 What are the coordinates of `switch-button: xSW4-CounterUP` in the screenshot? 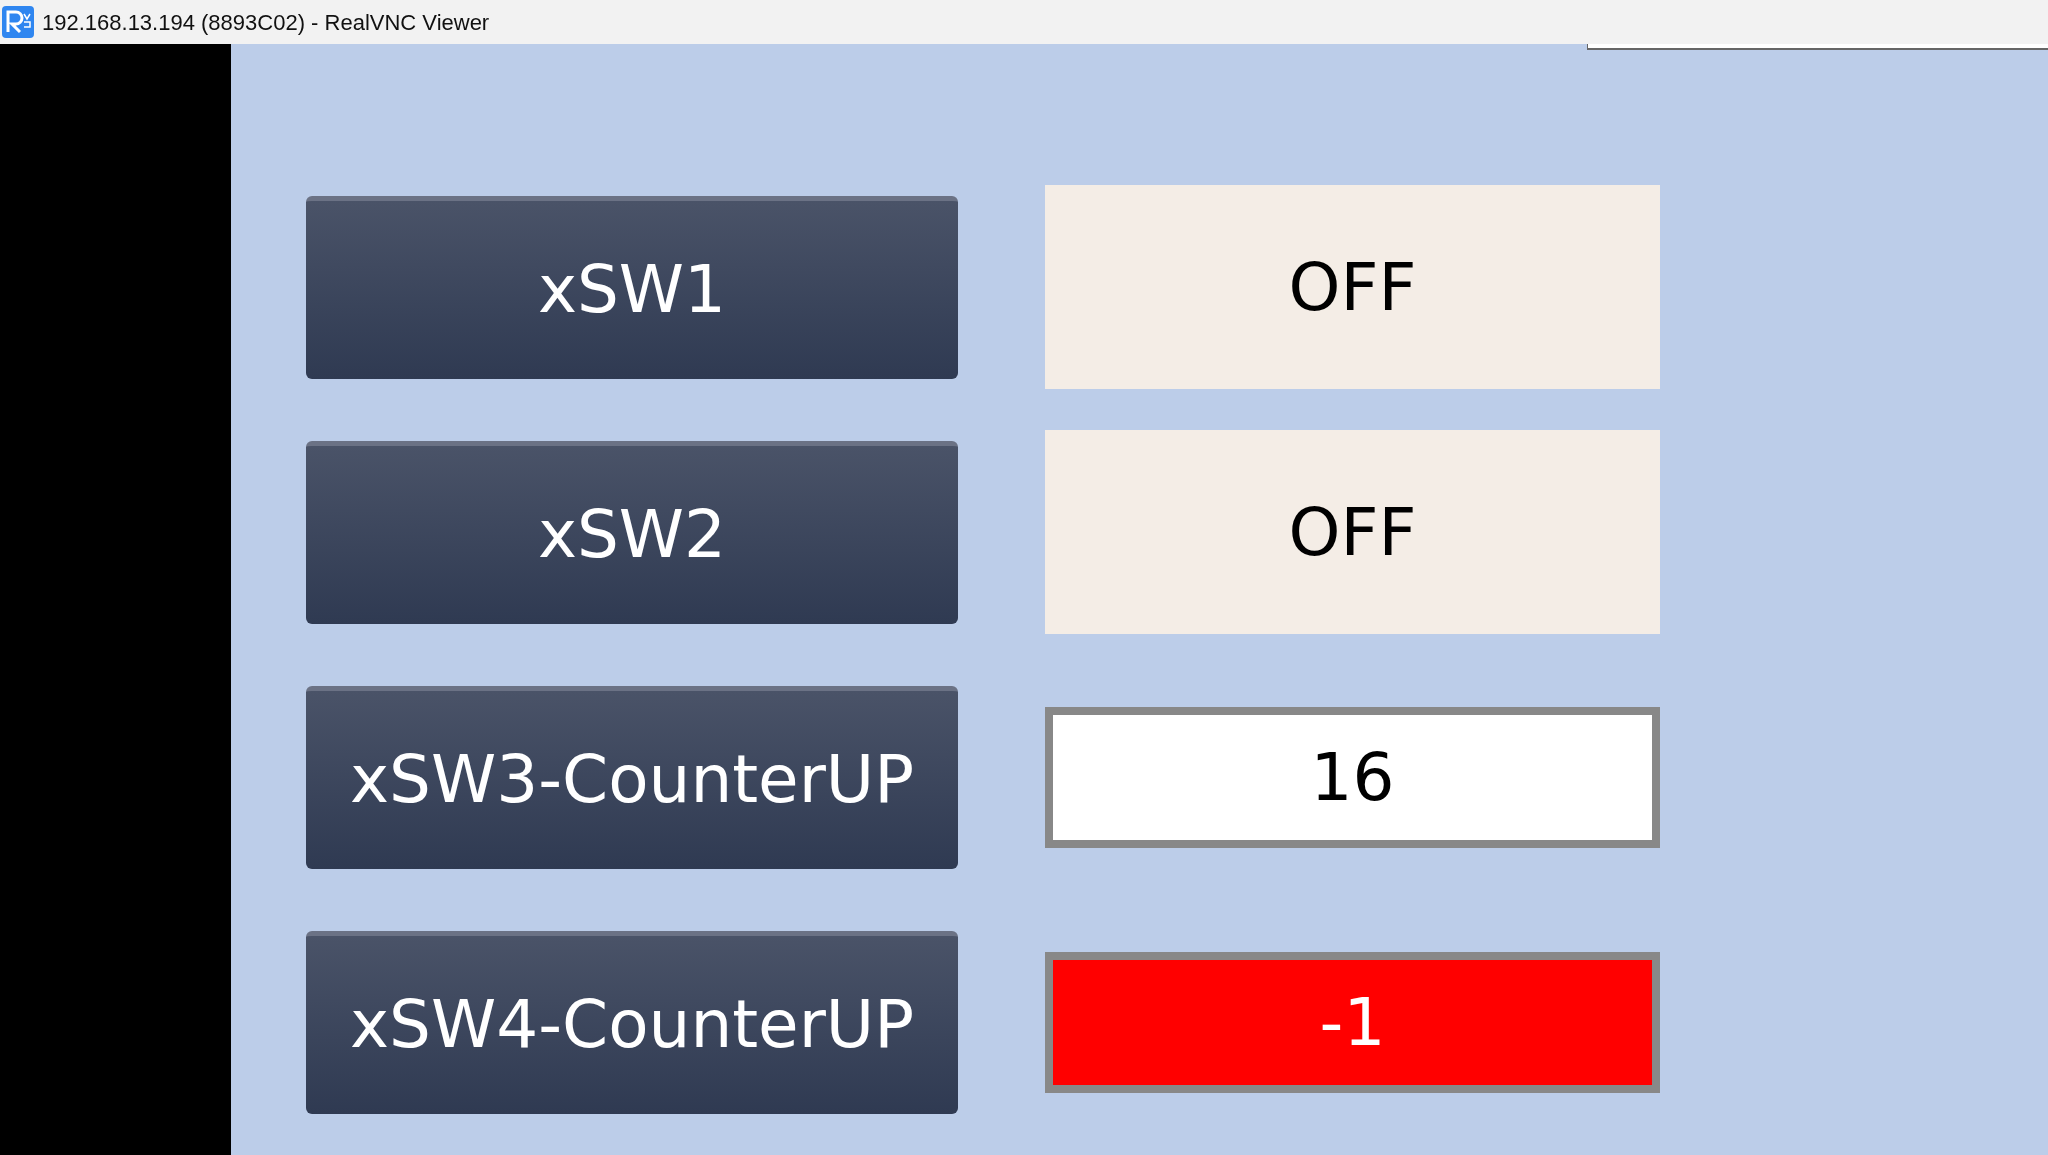 It's located at (632, 1022).